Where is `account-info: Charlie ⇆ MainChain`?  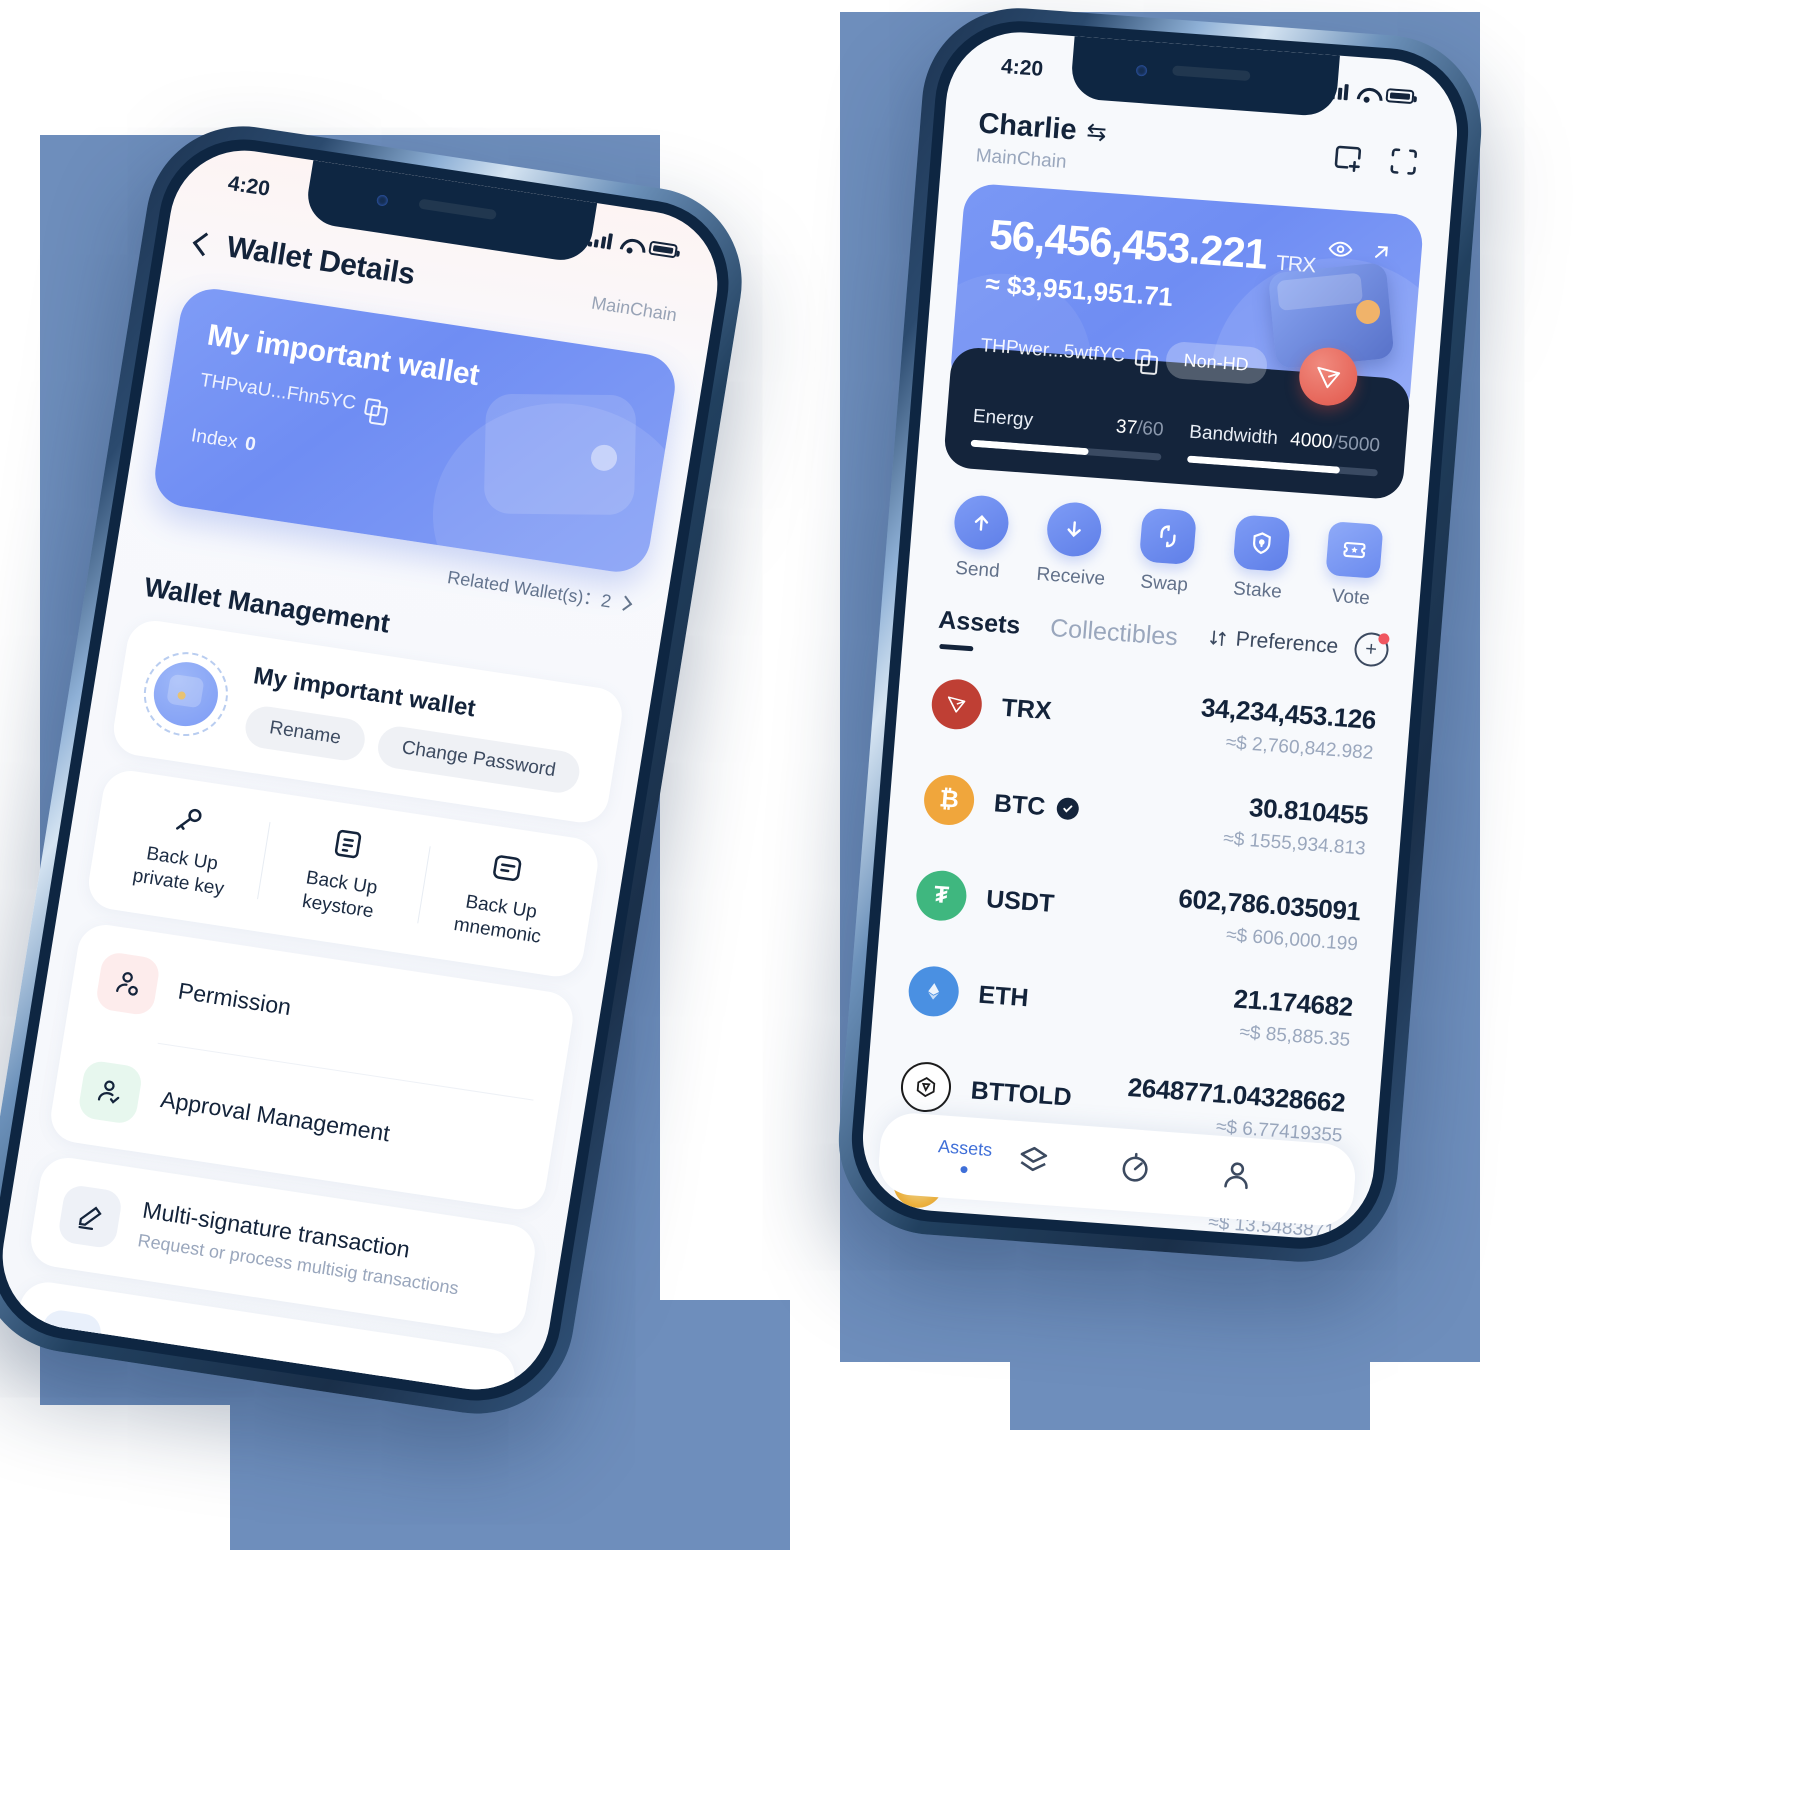 account-info: Charlie ⇆ MainChain is located at coordinates (1041, 141).